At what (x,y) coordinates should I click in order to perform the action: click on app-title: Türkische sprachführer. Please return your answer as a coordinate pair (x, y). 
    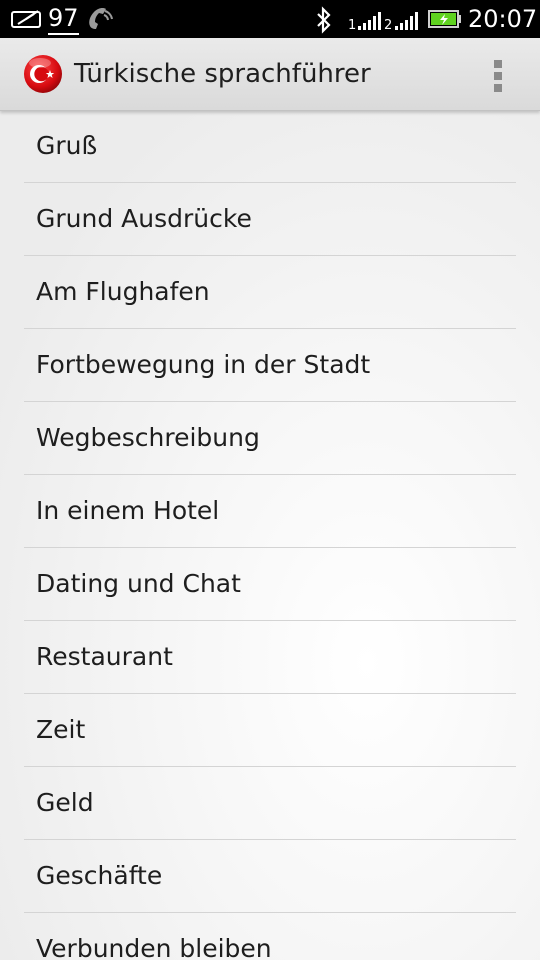
    Looking at the image, I should click on (222, 74).